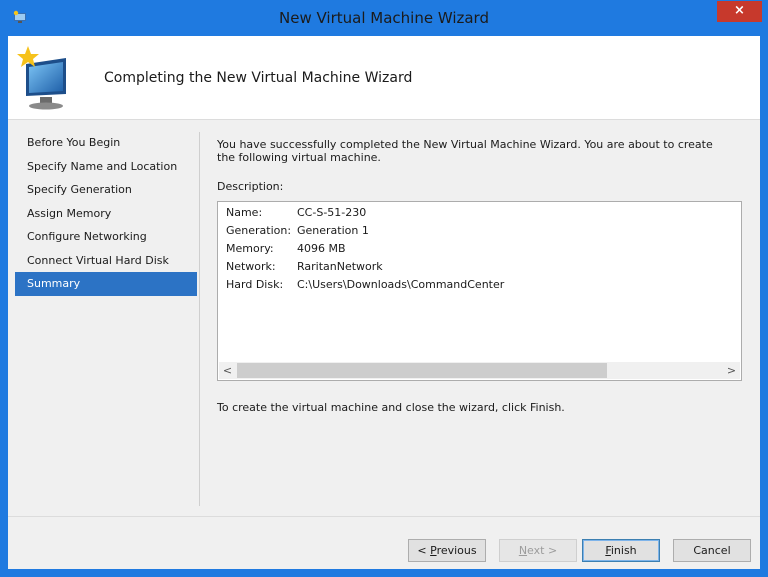 This screenshot has height=577, width=768. What do you see at coordinates (456, 550) in the screenshot?
I see `previous-label-rest: revious` at bounding box center [456, 550].